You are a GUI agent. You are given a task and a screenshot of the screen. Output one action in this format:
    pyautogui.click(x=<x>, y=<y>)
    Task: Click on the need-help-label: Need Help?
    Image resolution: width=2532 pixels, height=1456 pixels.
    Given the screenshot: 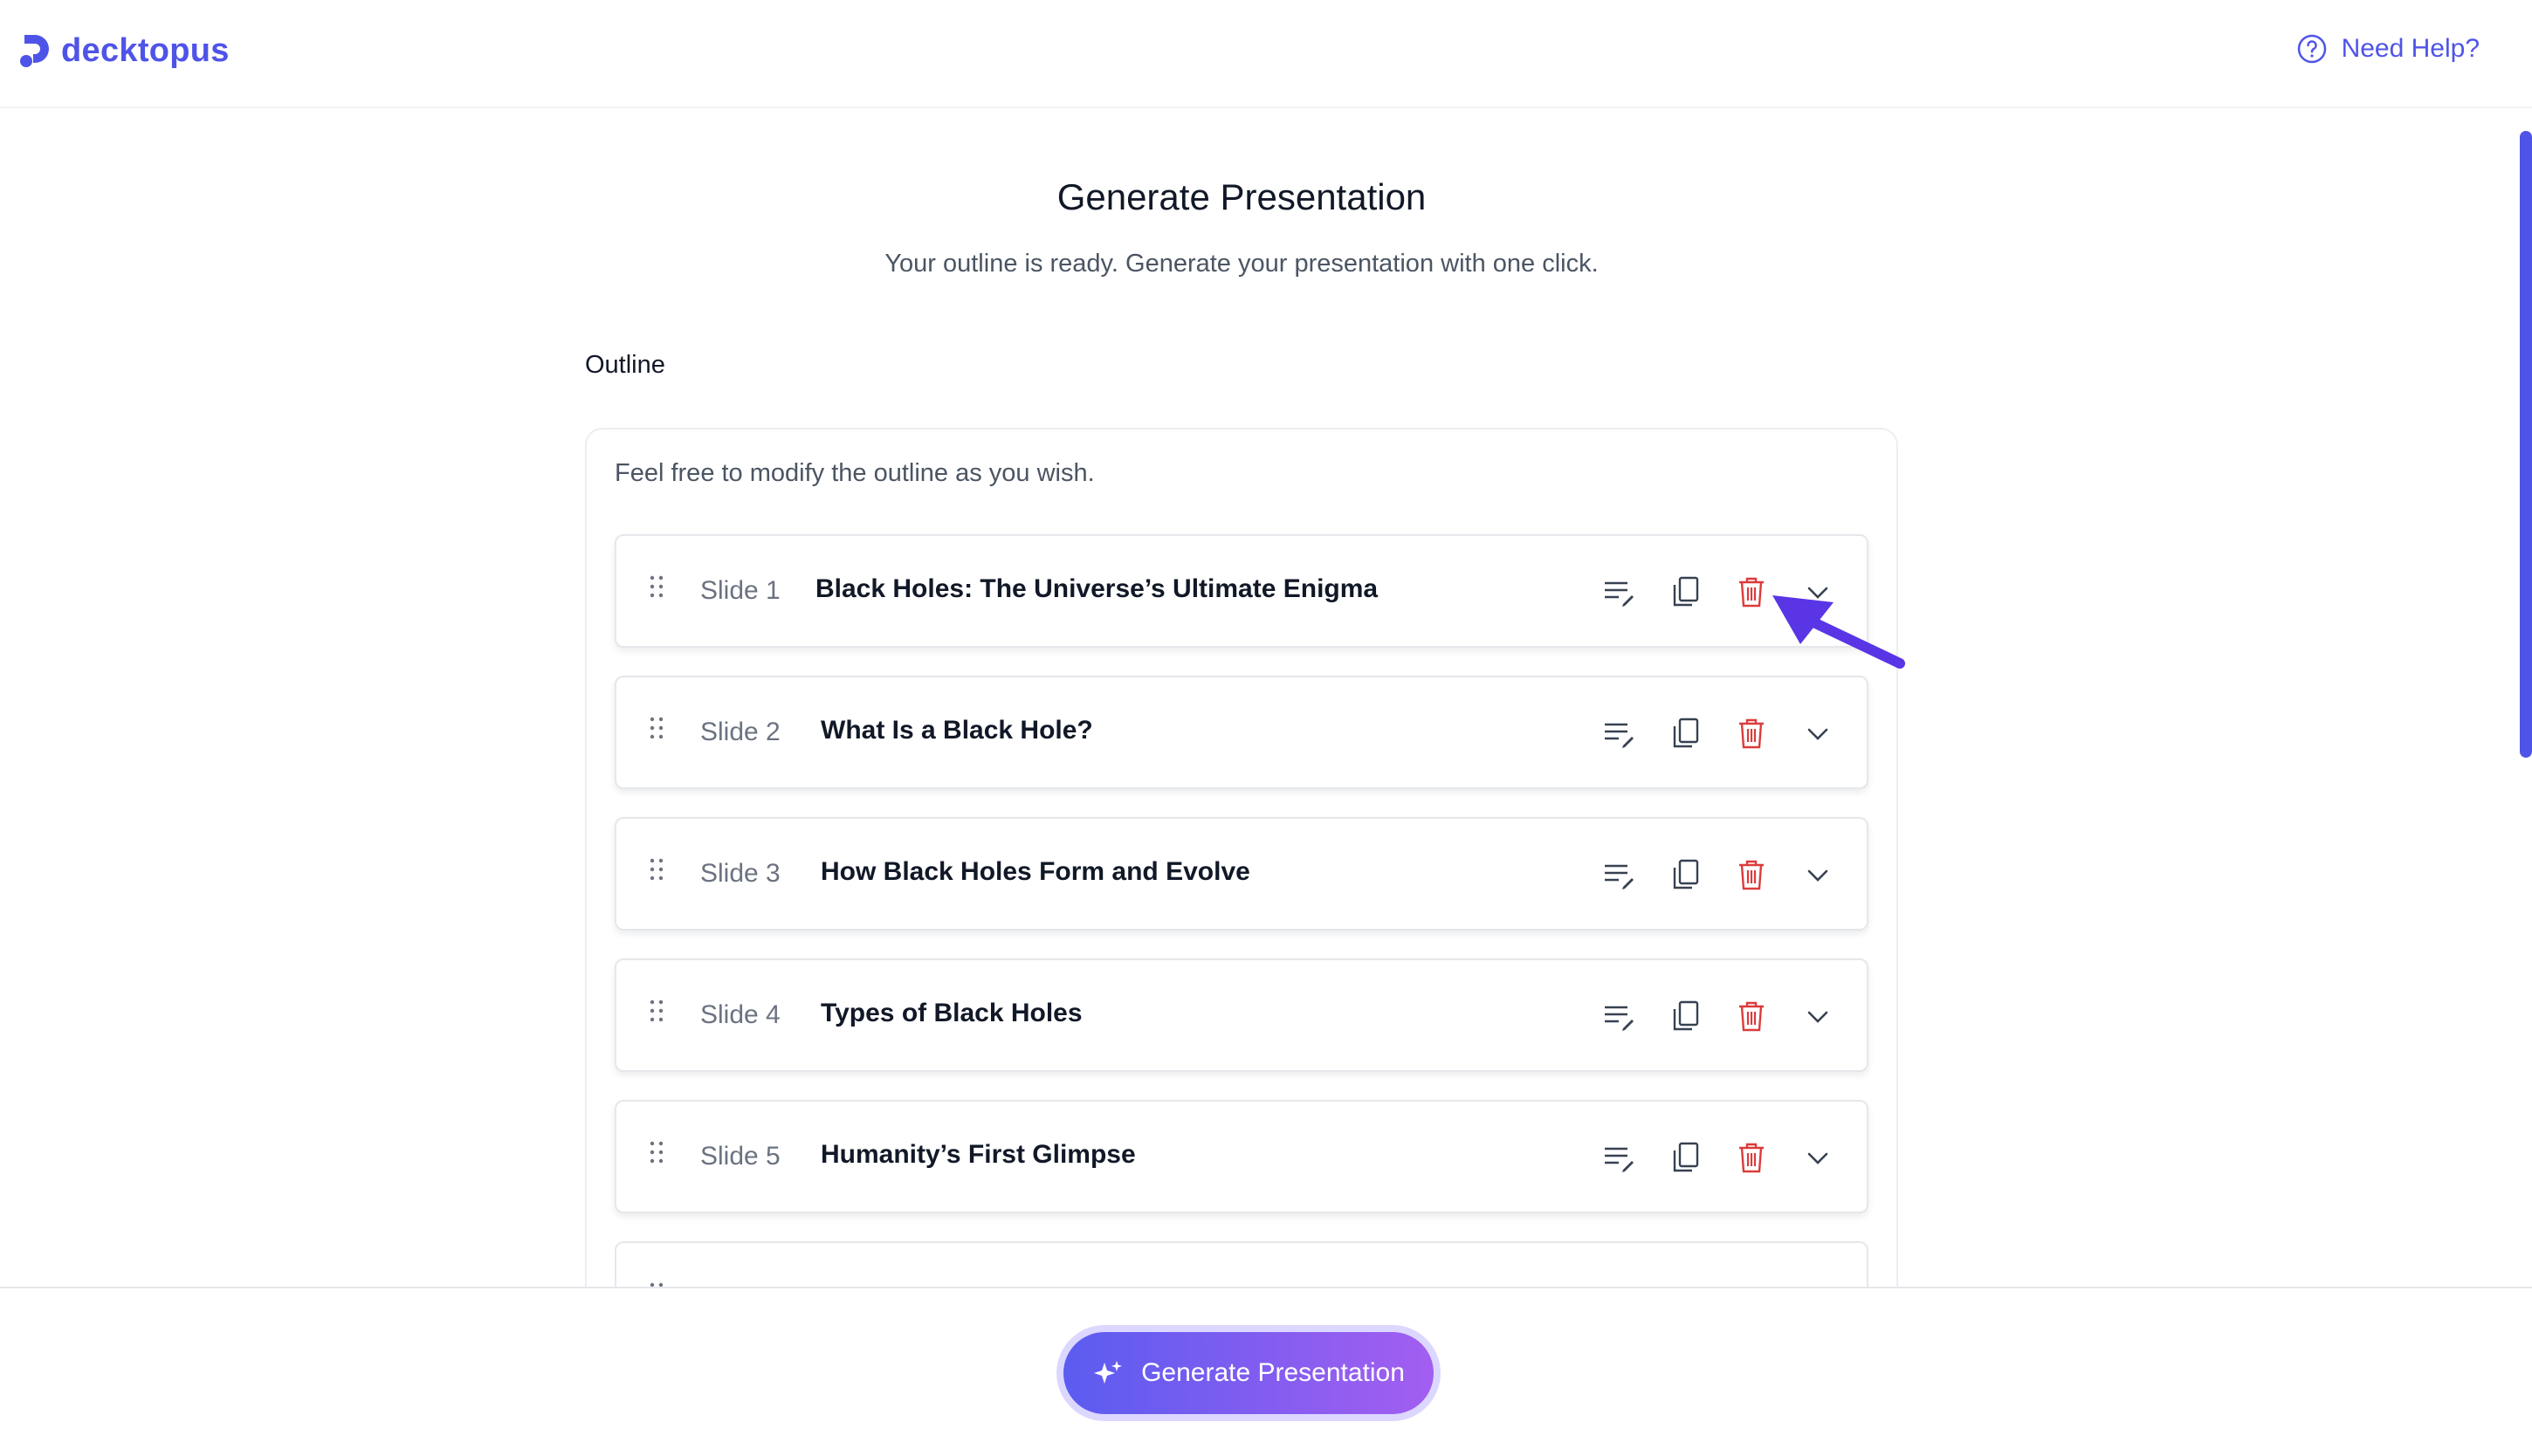 What is the action you would take?
    pyautogui.click(x=2410, y=48)
    